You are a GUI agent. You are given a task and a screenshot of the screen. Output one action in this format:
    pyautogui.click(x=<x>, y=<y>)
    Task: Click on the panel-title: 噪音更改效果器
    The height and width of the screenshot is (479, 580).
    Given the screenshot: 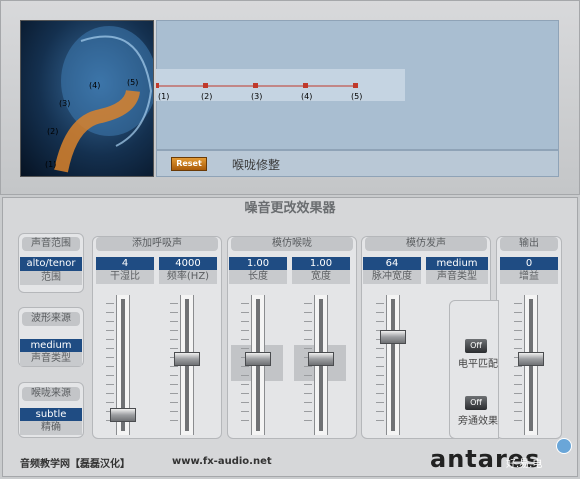 What is the action you would take?
    pyautogui.click(x=290, y=208)
    